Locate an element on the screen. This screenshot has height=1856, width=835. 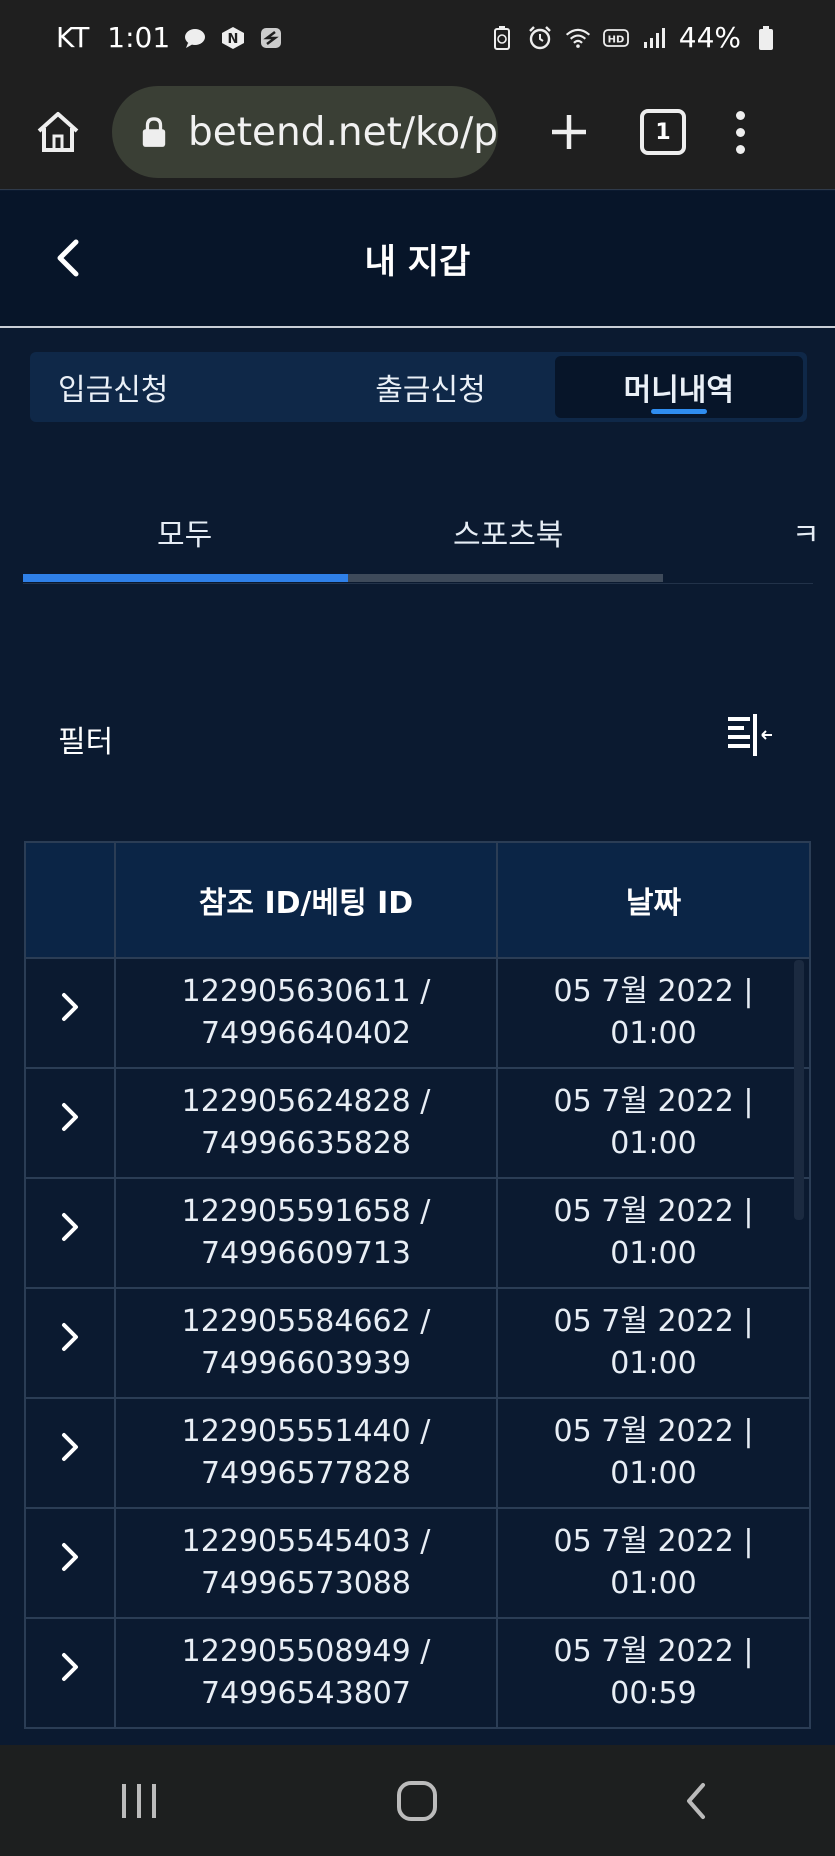
tab-count: 1 is located at coordinates (663, 132).